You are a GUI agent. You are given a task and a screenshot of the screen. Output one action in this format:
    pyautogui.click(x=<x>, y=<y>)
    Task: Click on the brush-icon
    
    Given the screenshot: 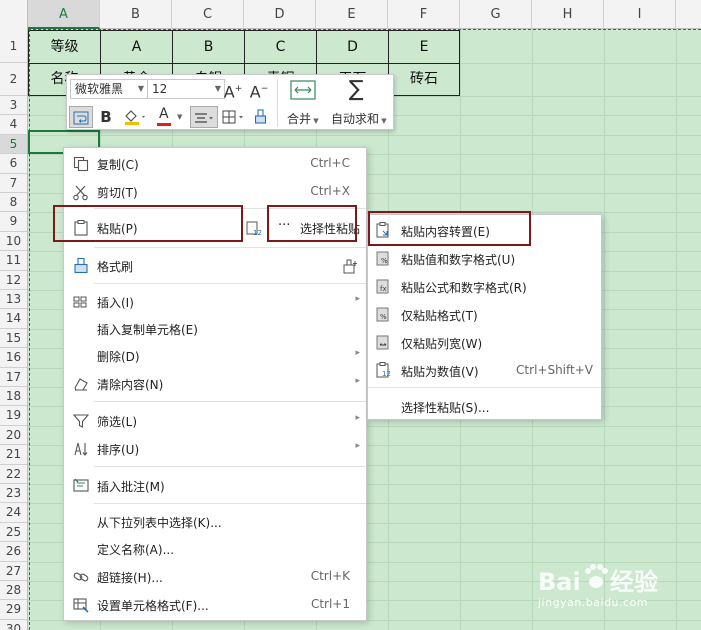 What is the action you would take?
    pyautogui.click(x=260, y=116)
    